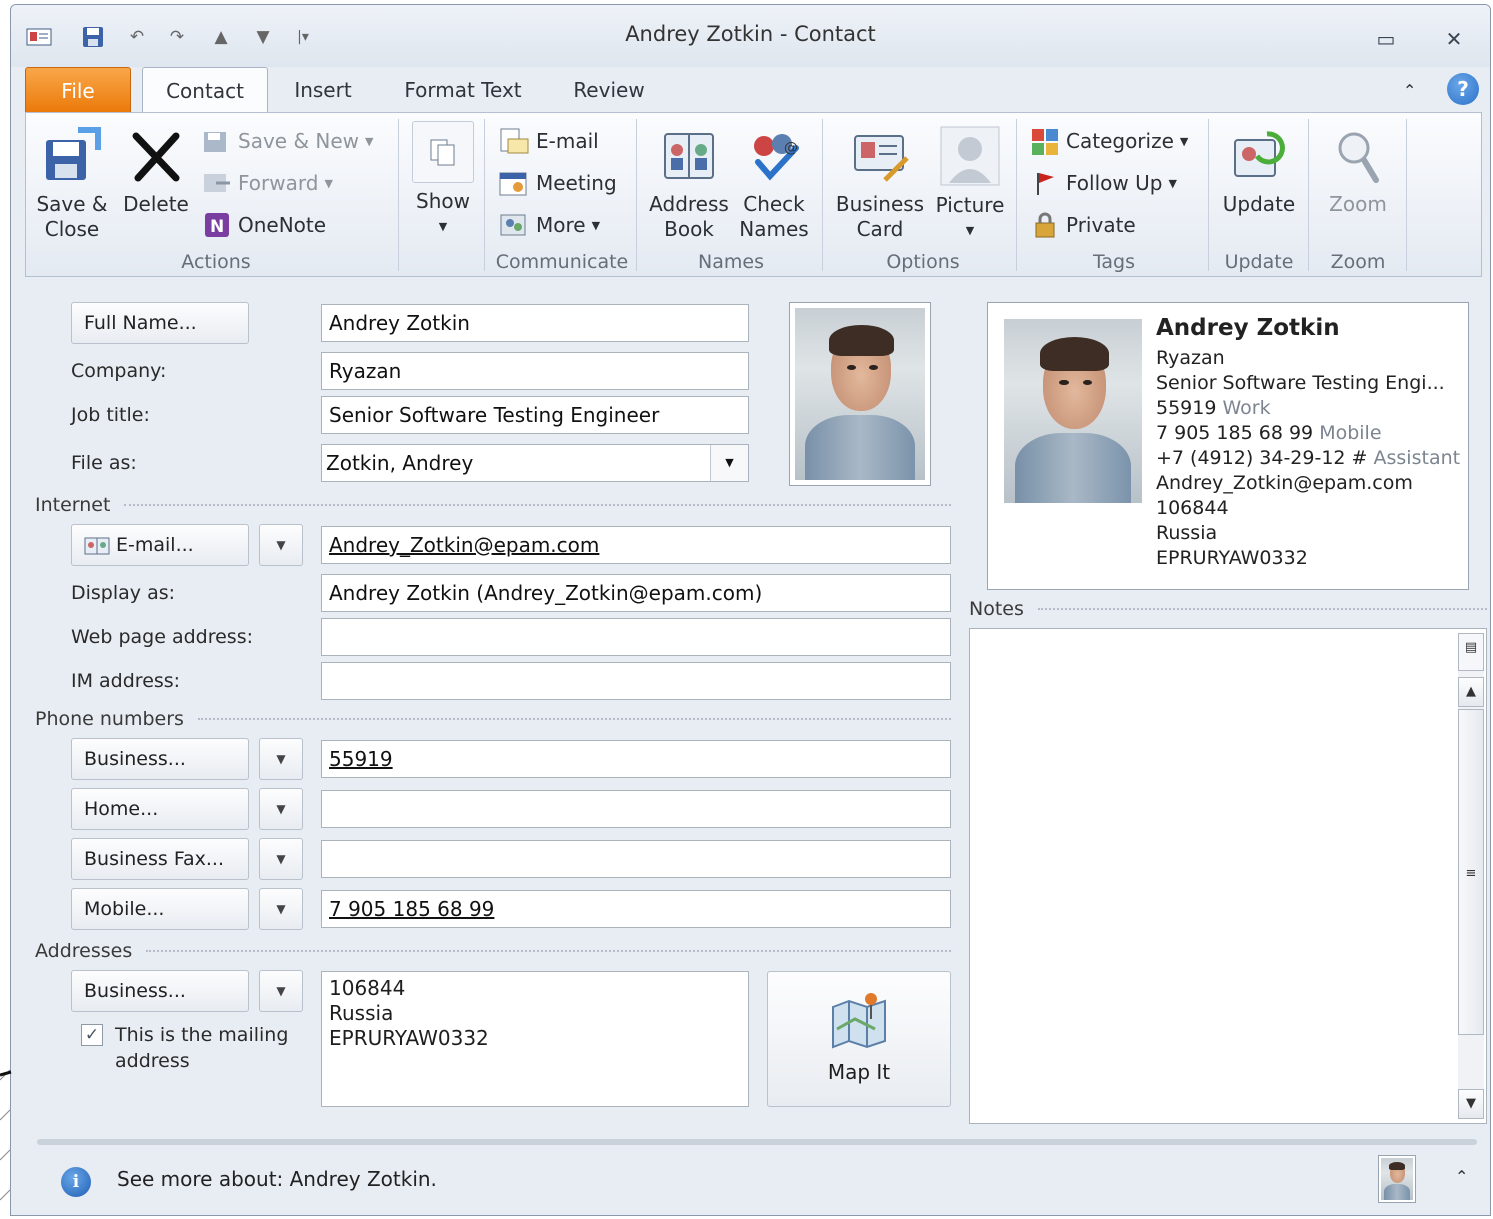 The image size is (1493, 1219). What do you see at coordinates (636, 809) in the screenshot?
I see `home-phone-field` at bounding box center [636, 809].